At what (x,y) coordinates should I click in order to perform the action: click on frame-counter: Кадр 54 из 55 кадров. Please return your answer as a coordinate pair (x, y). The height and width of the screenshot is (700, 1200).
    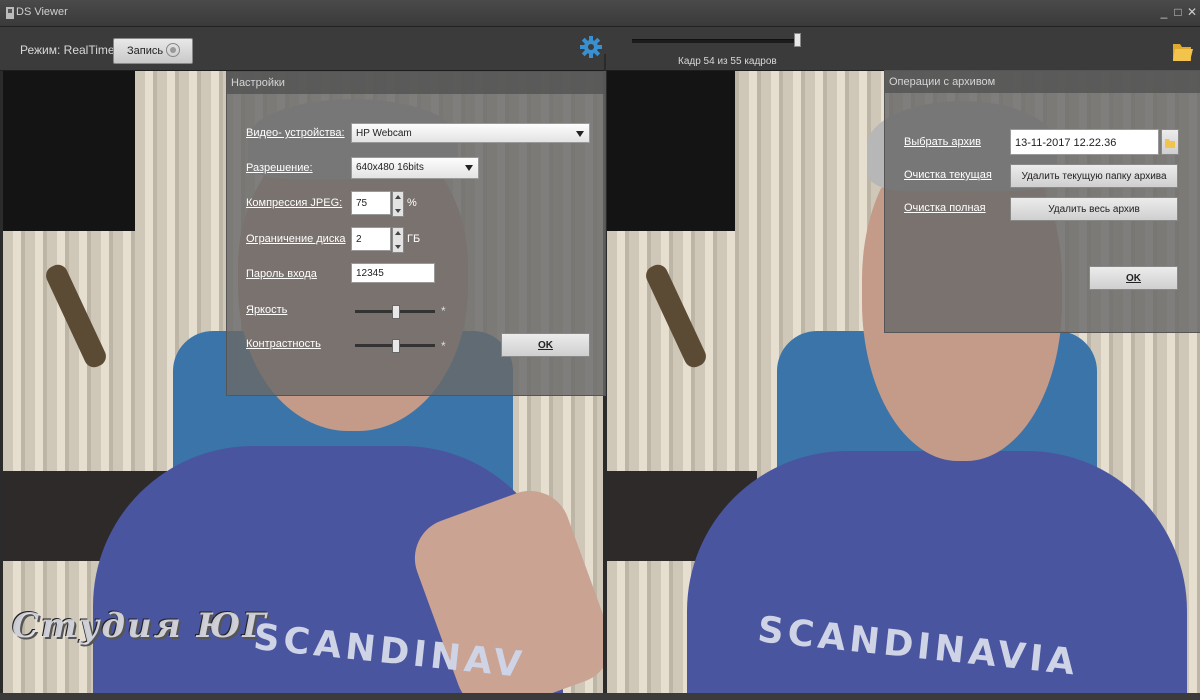
    Looking at the image, I should click on (727, 61).